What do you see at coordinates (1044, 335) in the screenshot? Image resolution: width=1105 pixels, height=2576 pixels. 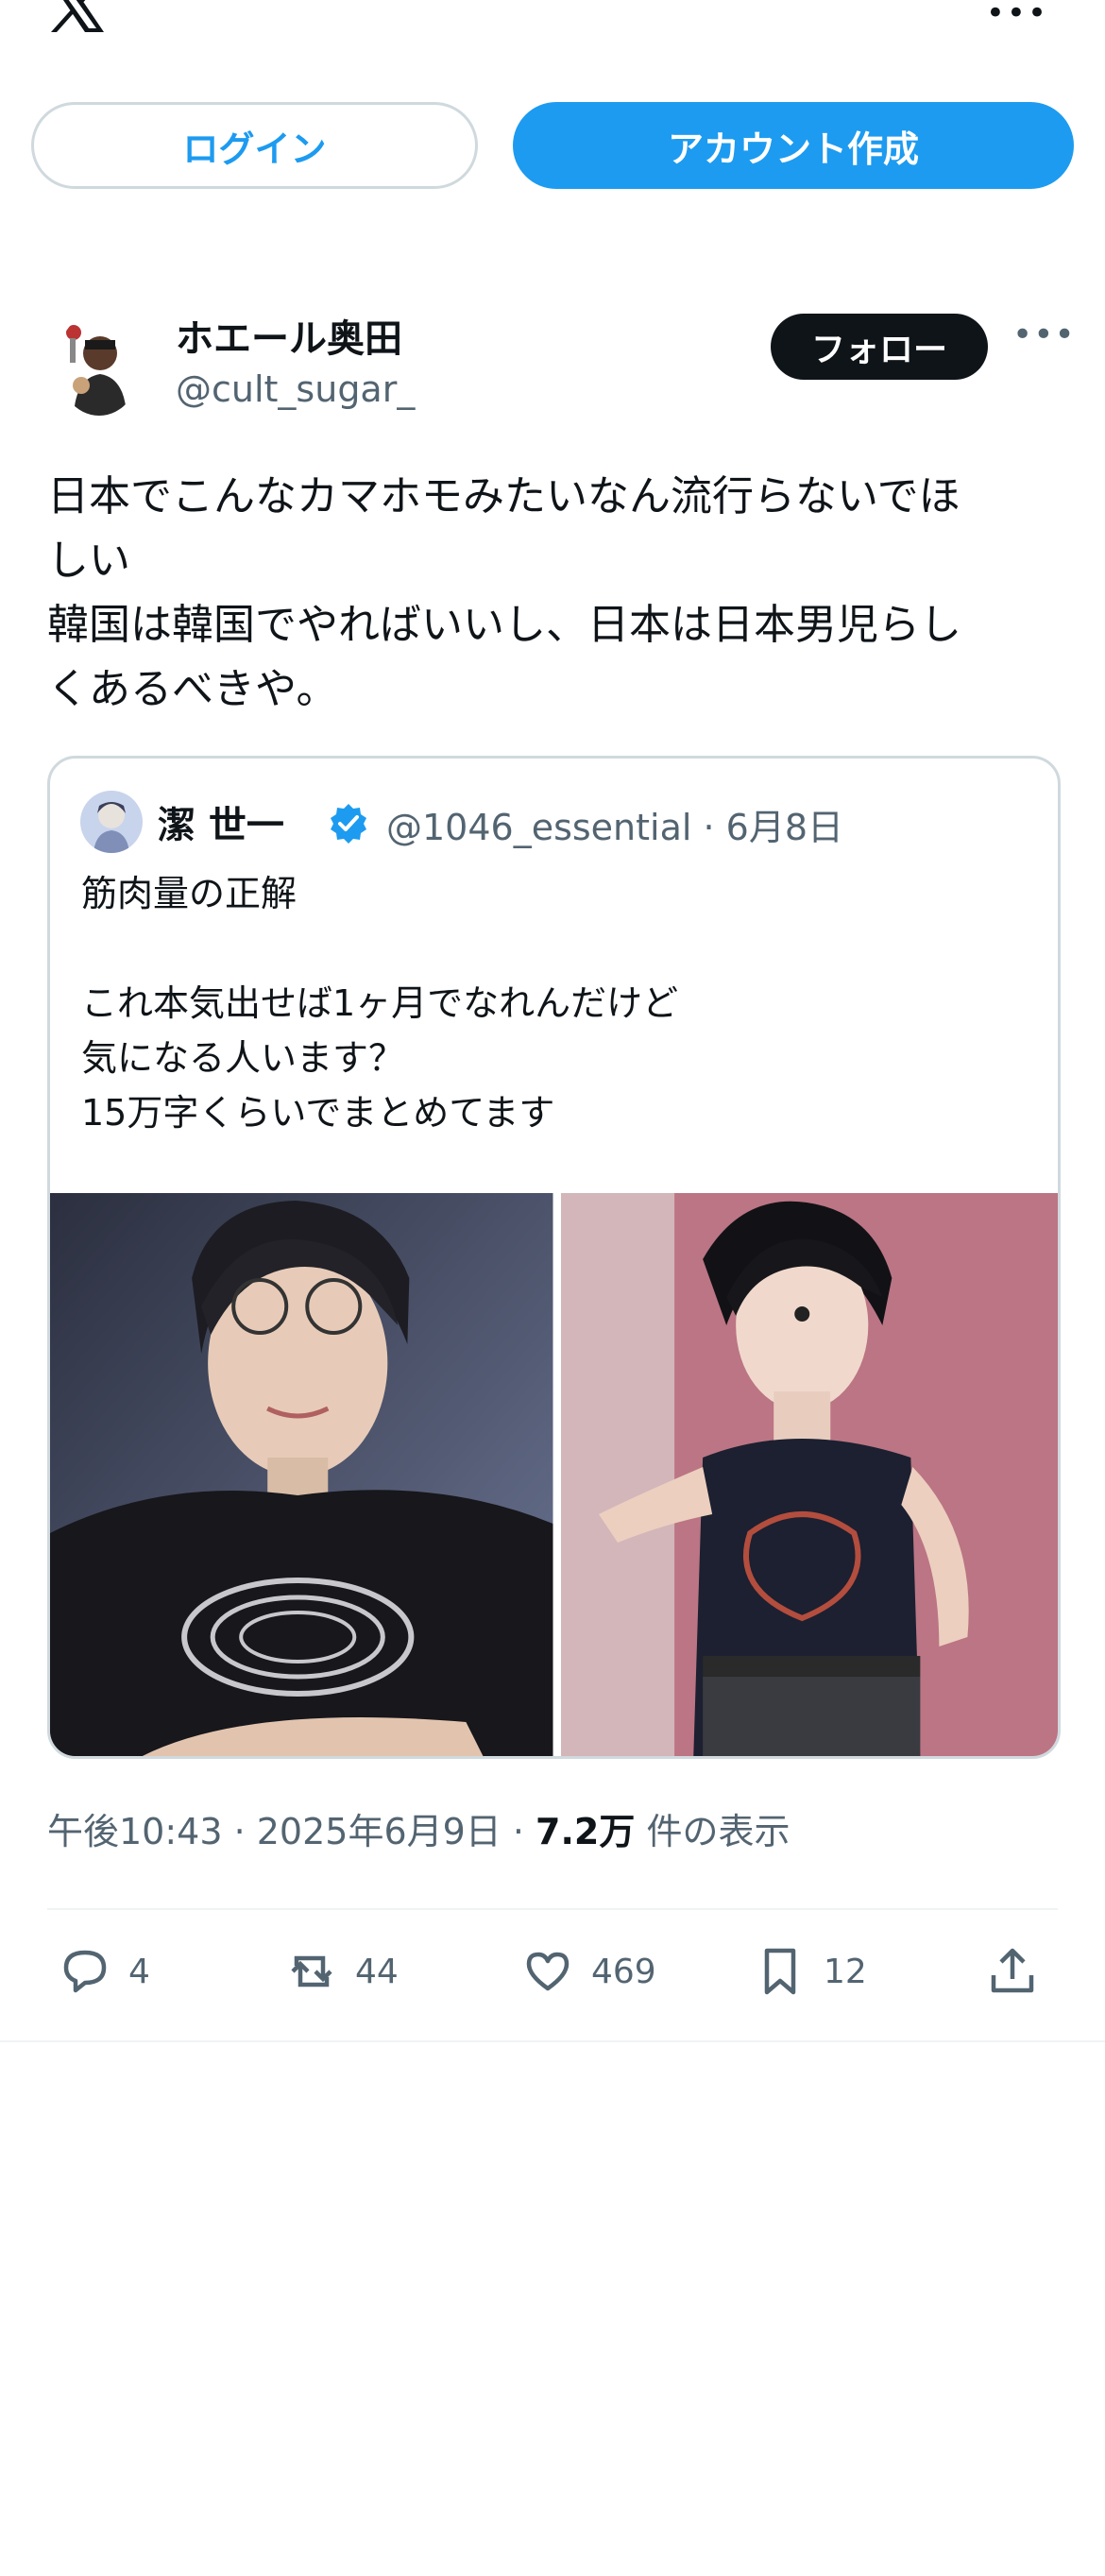 I see `more-options-icon: •••` at bounding box center [1044, 335].